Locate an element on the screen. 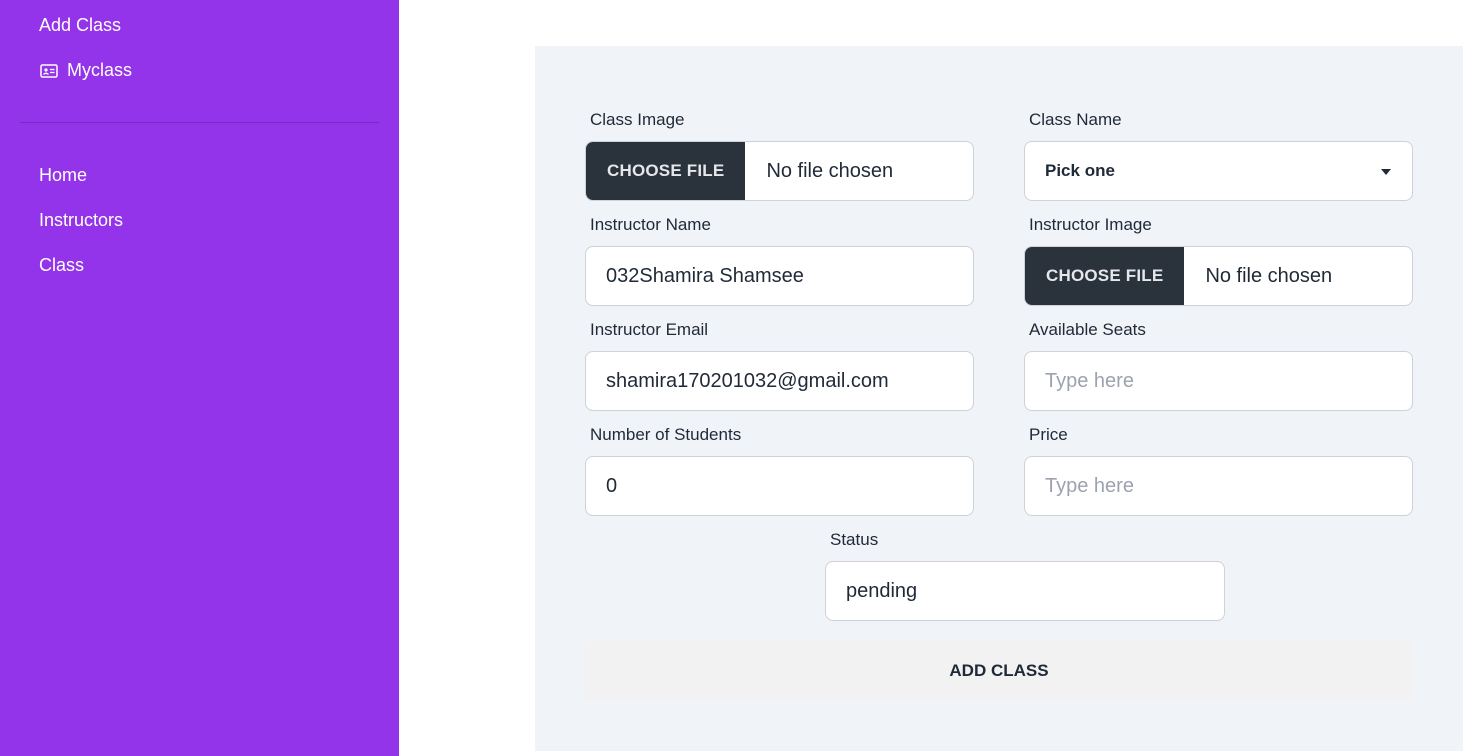 The image size is (1477, 756). sidebar-item-label: Home is located at coordinates (63, 175).